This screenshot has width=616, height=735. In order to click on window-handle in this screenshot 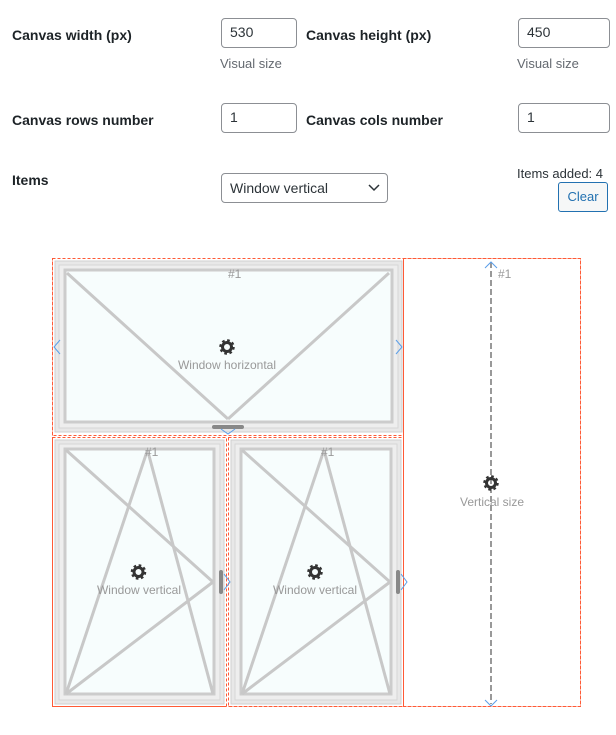, I will do `click(228, 427)`.